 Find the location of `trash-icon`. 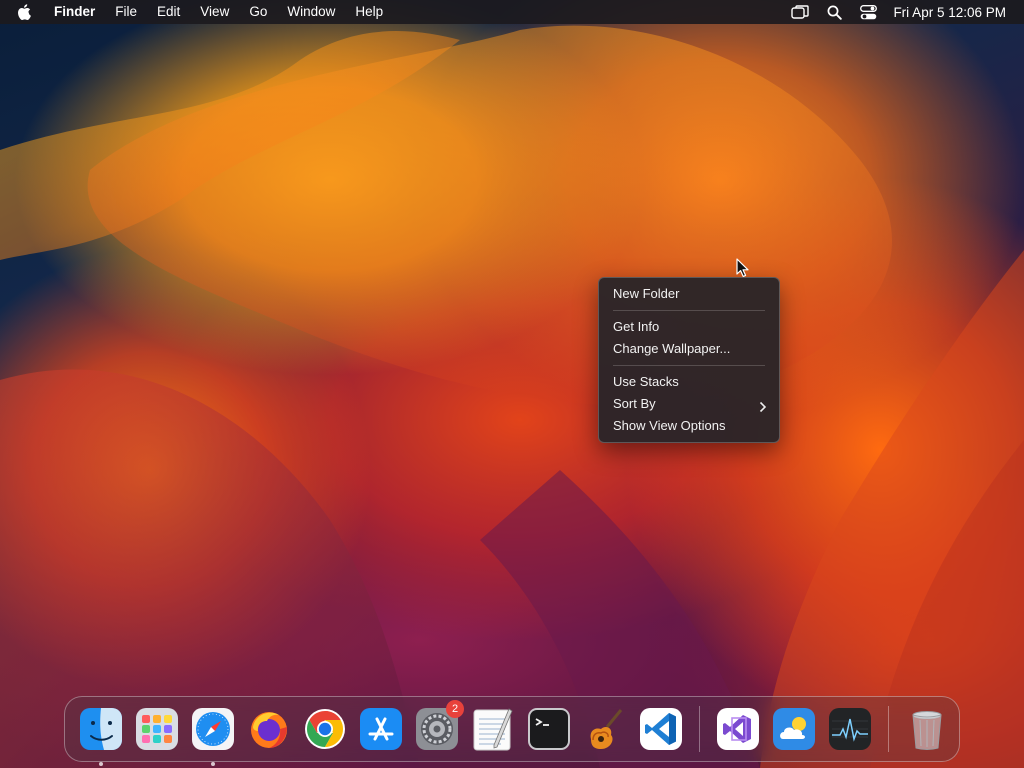

trash-icon is located at coordinates (927, 730).